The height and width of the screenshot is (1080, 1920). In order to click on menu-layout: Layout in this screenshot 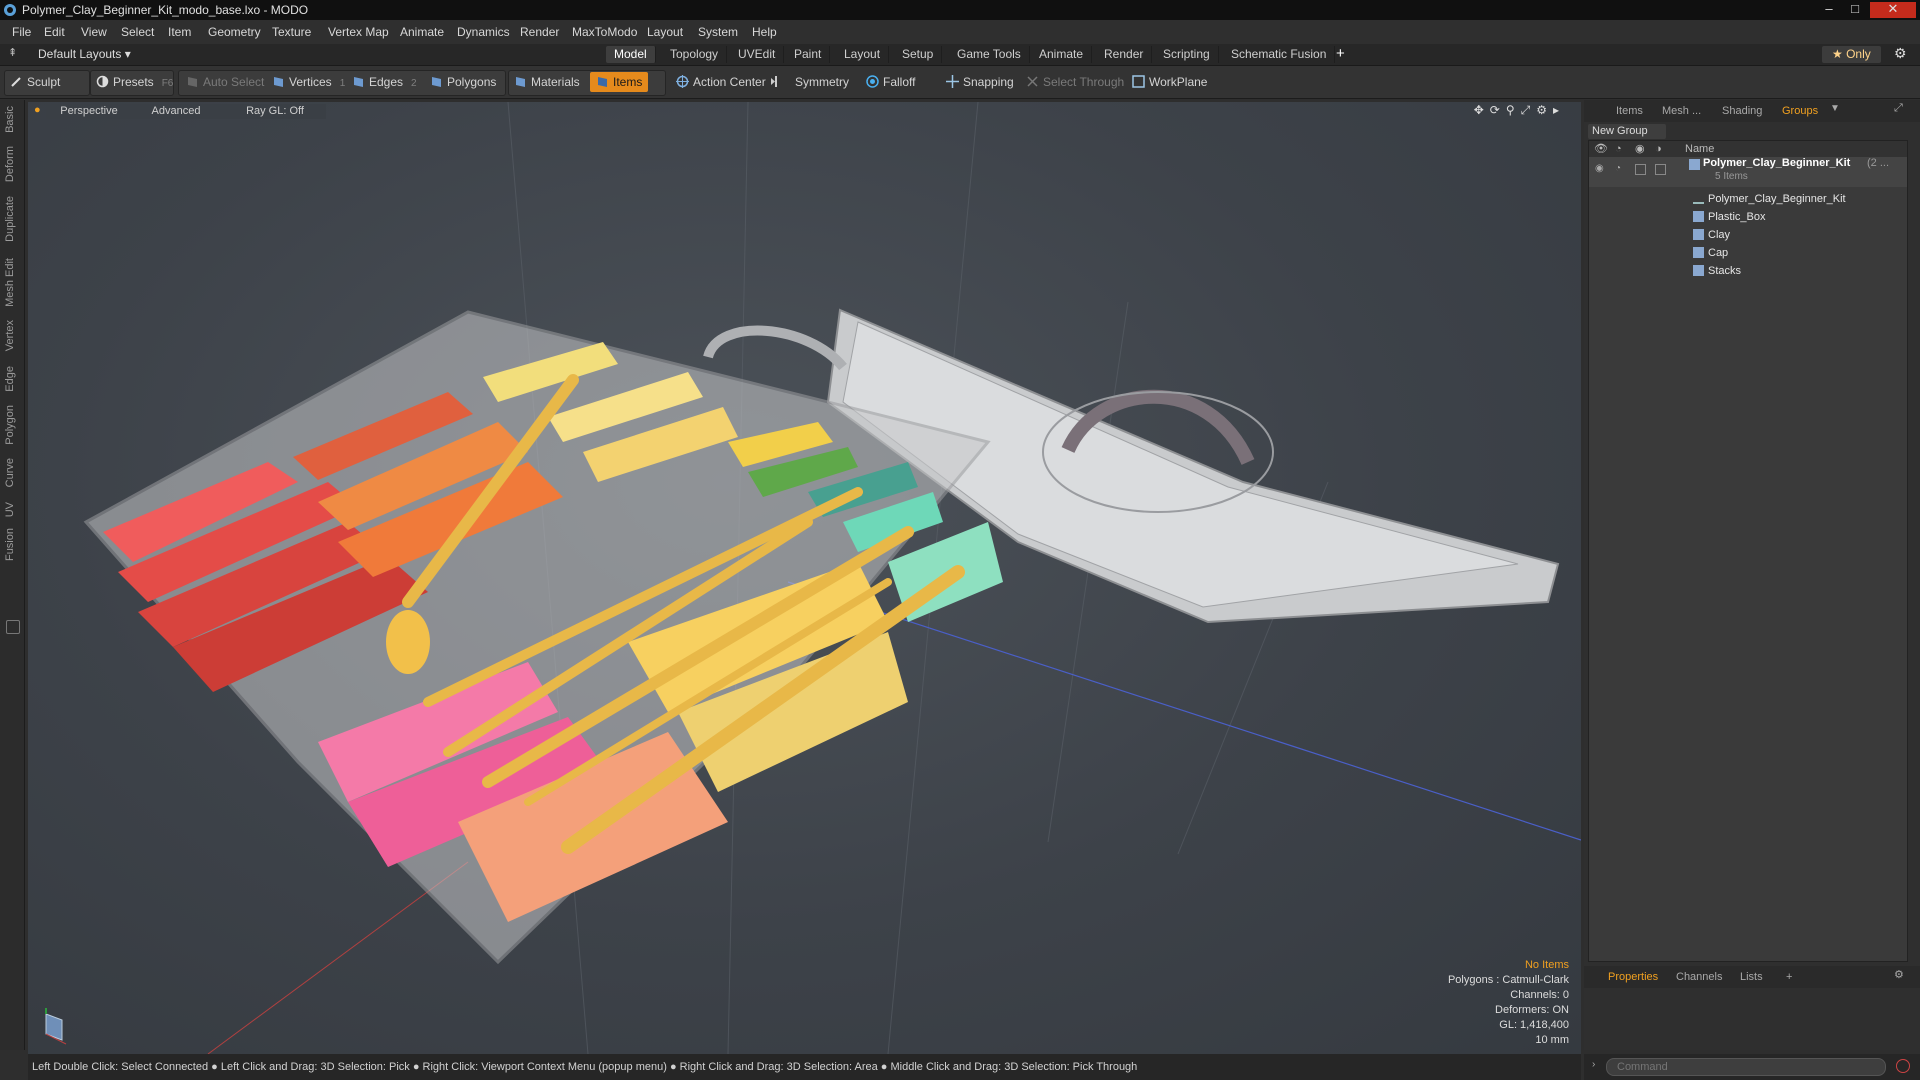, I will do `click(665, 32)`.